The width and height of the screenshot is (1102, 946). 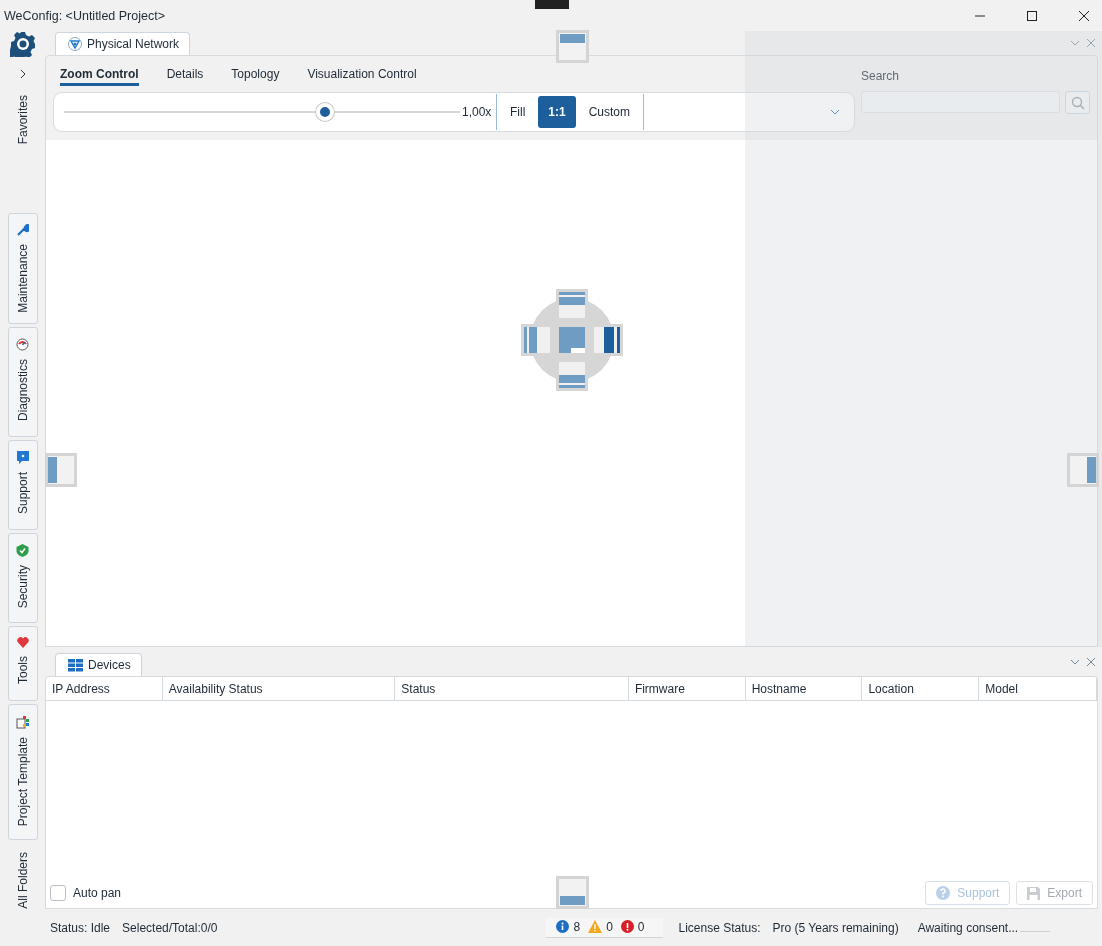 What do you see at coordinates (22, 382) in the screenshot?
I see `sidebar-tab: Diagnostics` at bounding box center [22, 382].